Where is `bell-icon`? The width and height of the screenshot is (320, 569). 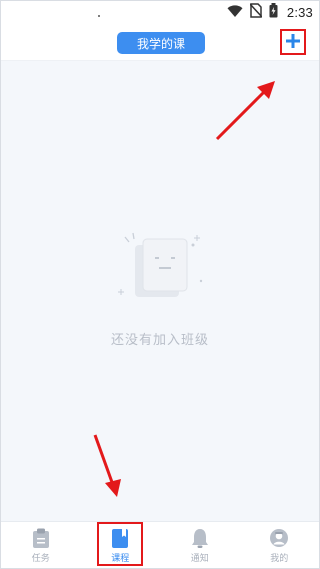 bell-icon is located at coordinates (200, 538).